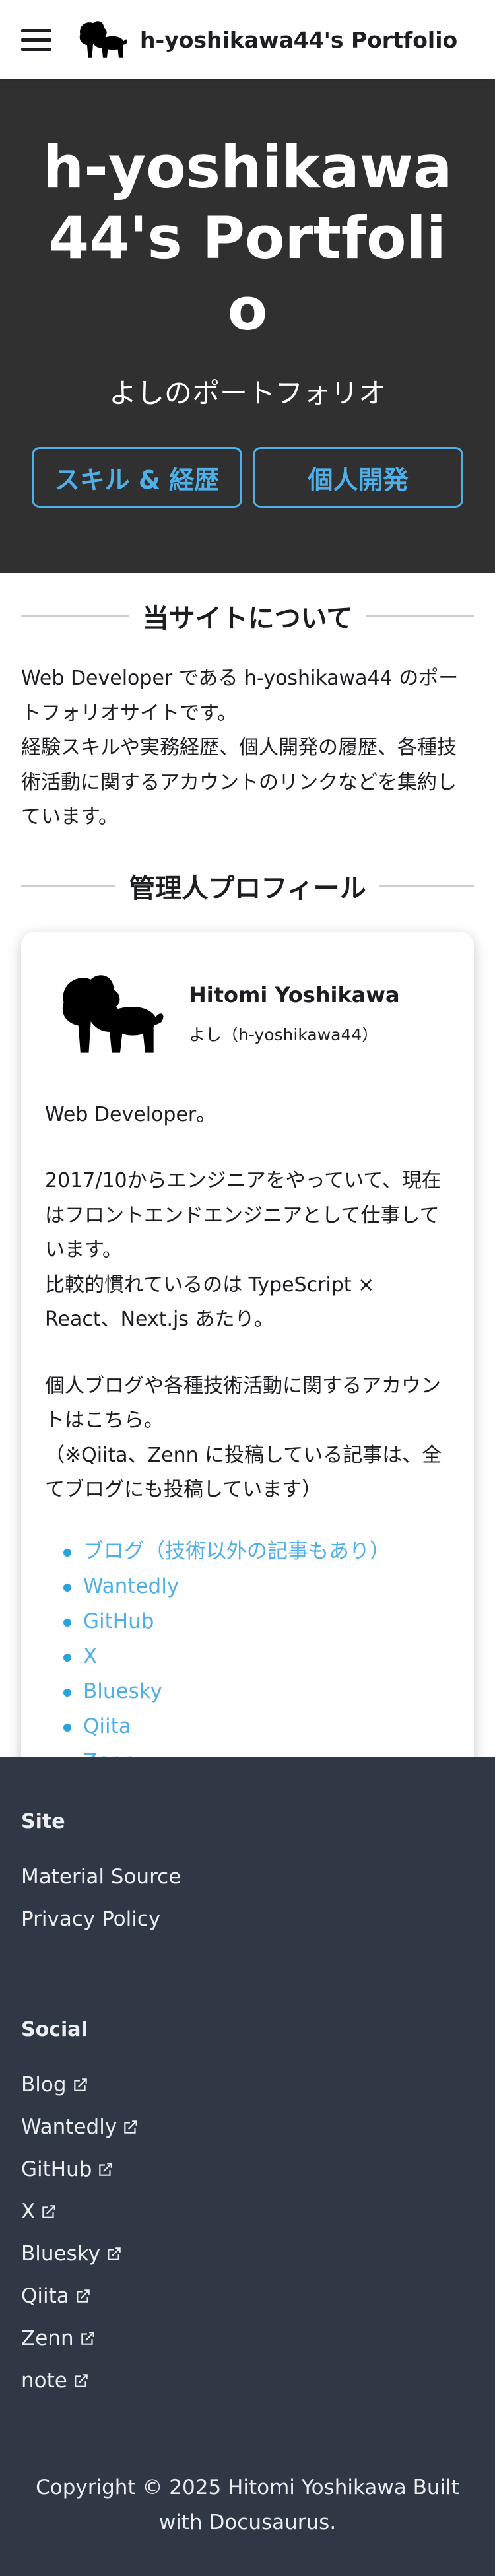 This screenshot has width=495, height=2576. What do you see at coordinates (28, 2211) in the screenshot?
I see `footer-link-label: X` at bounding box center [28, 2211].